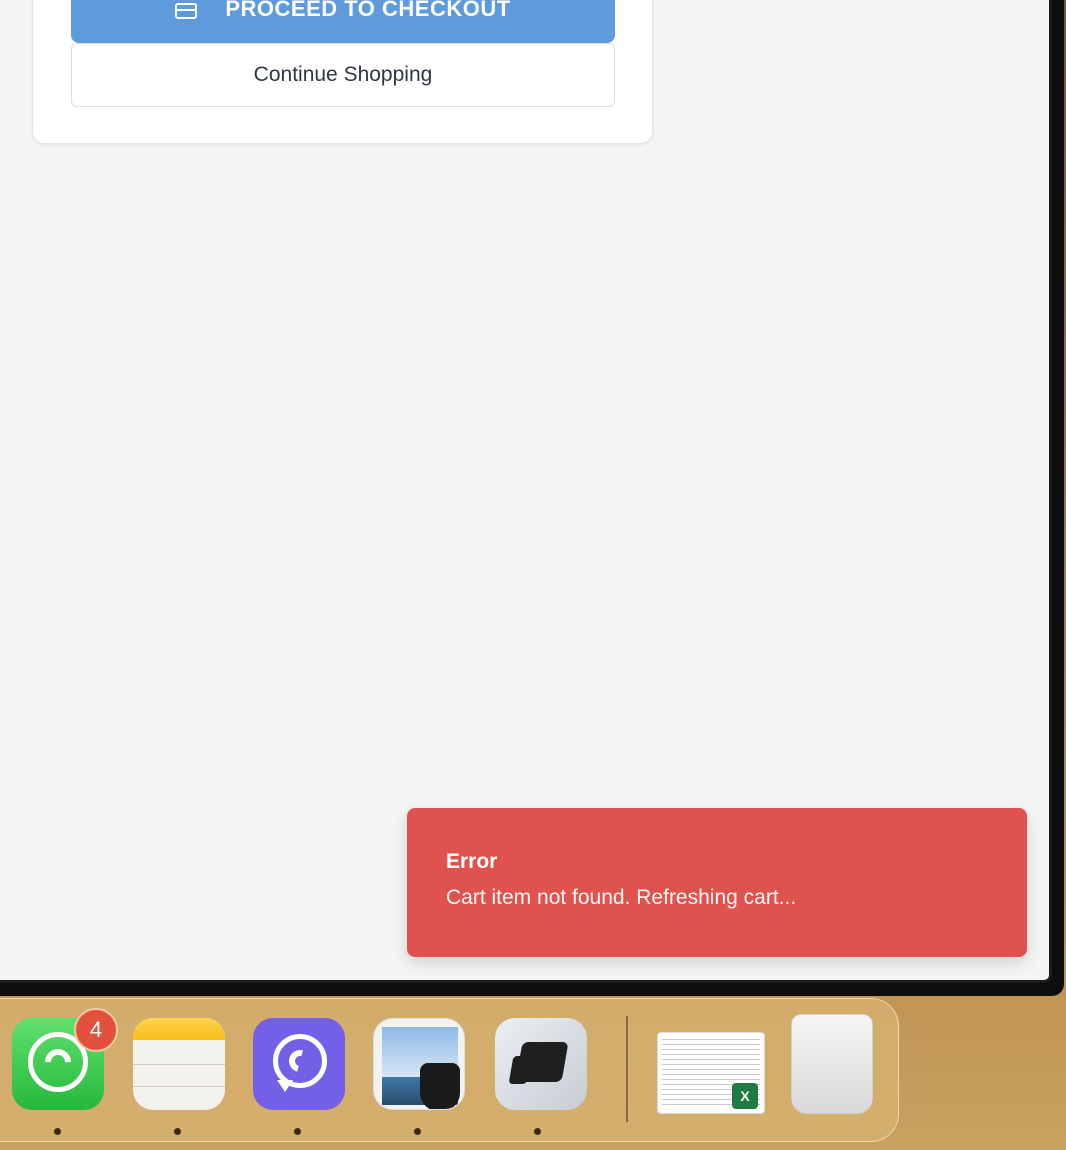 The width and height of the screenshot is (1066, 1150). I want to click on continue-shopping-button: Continue Shopping, so click(343, 75).